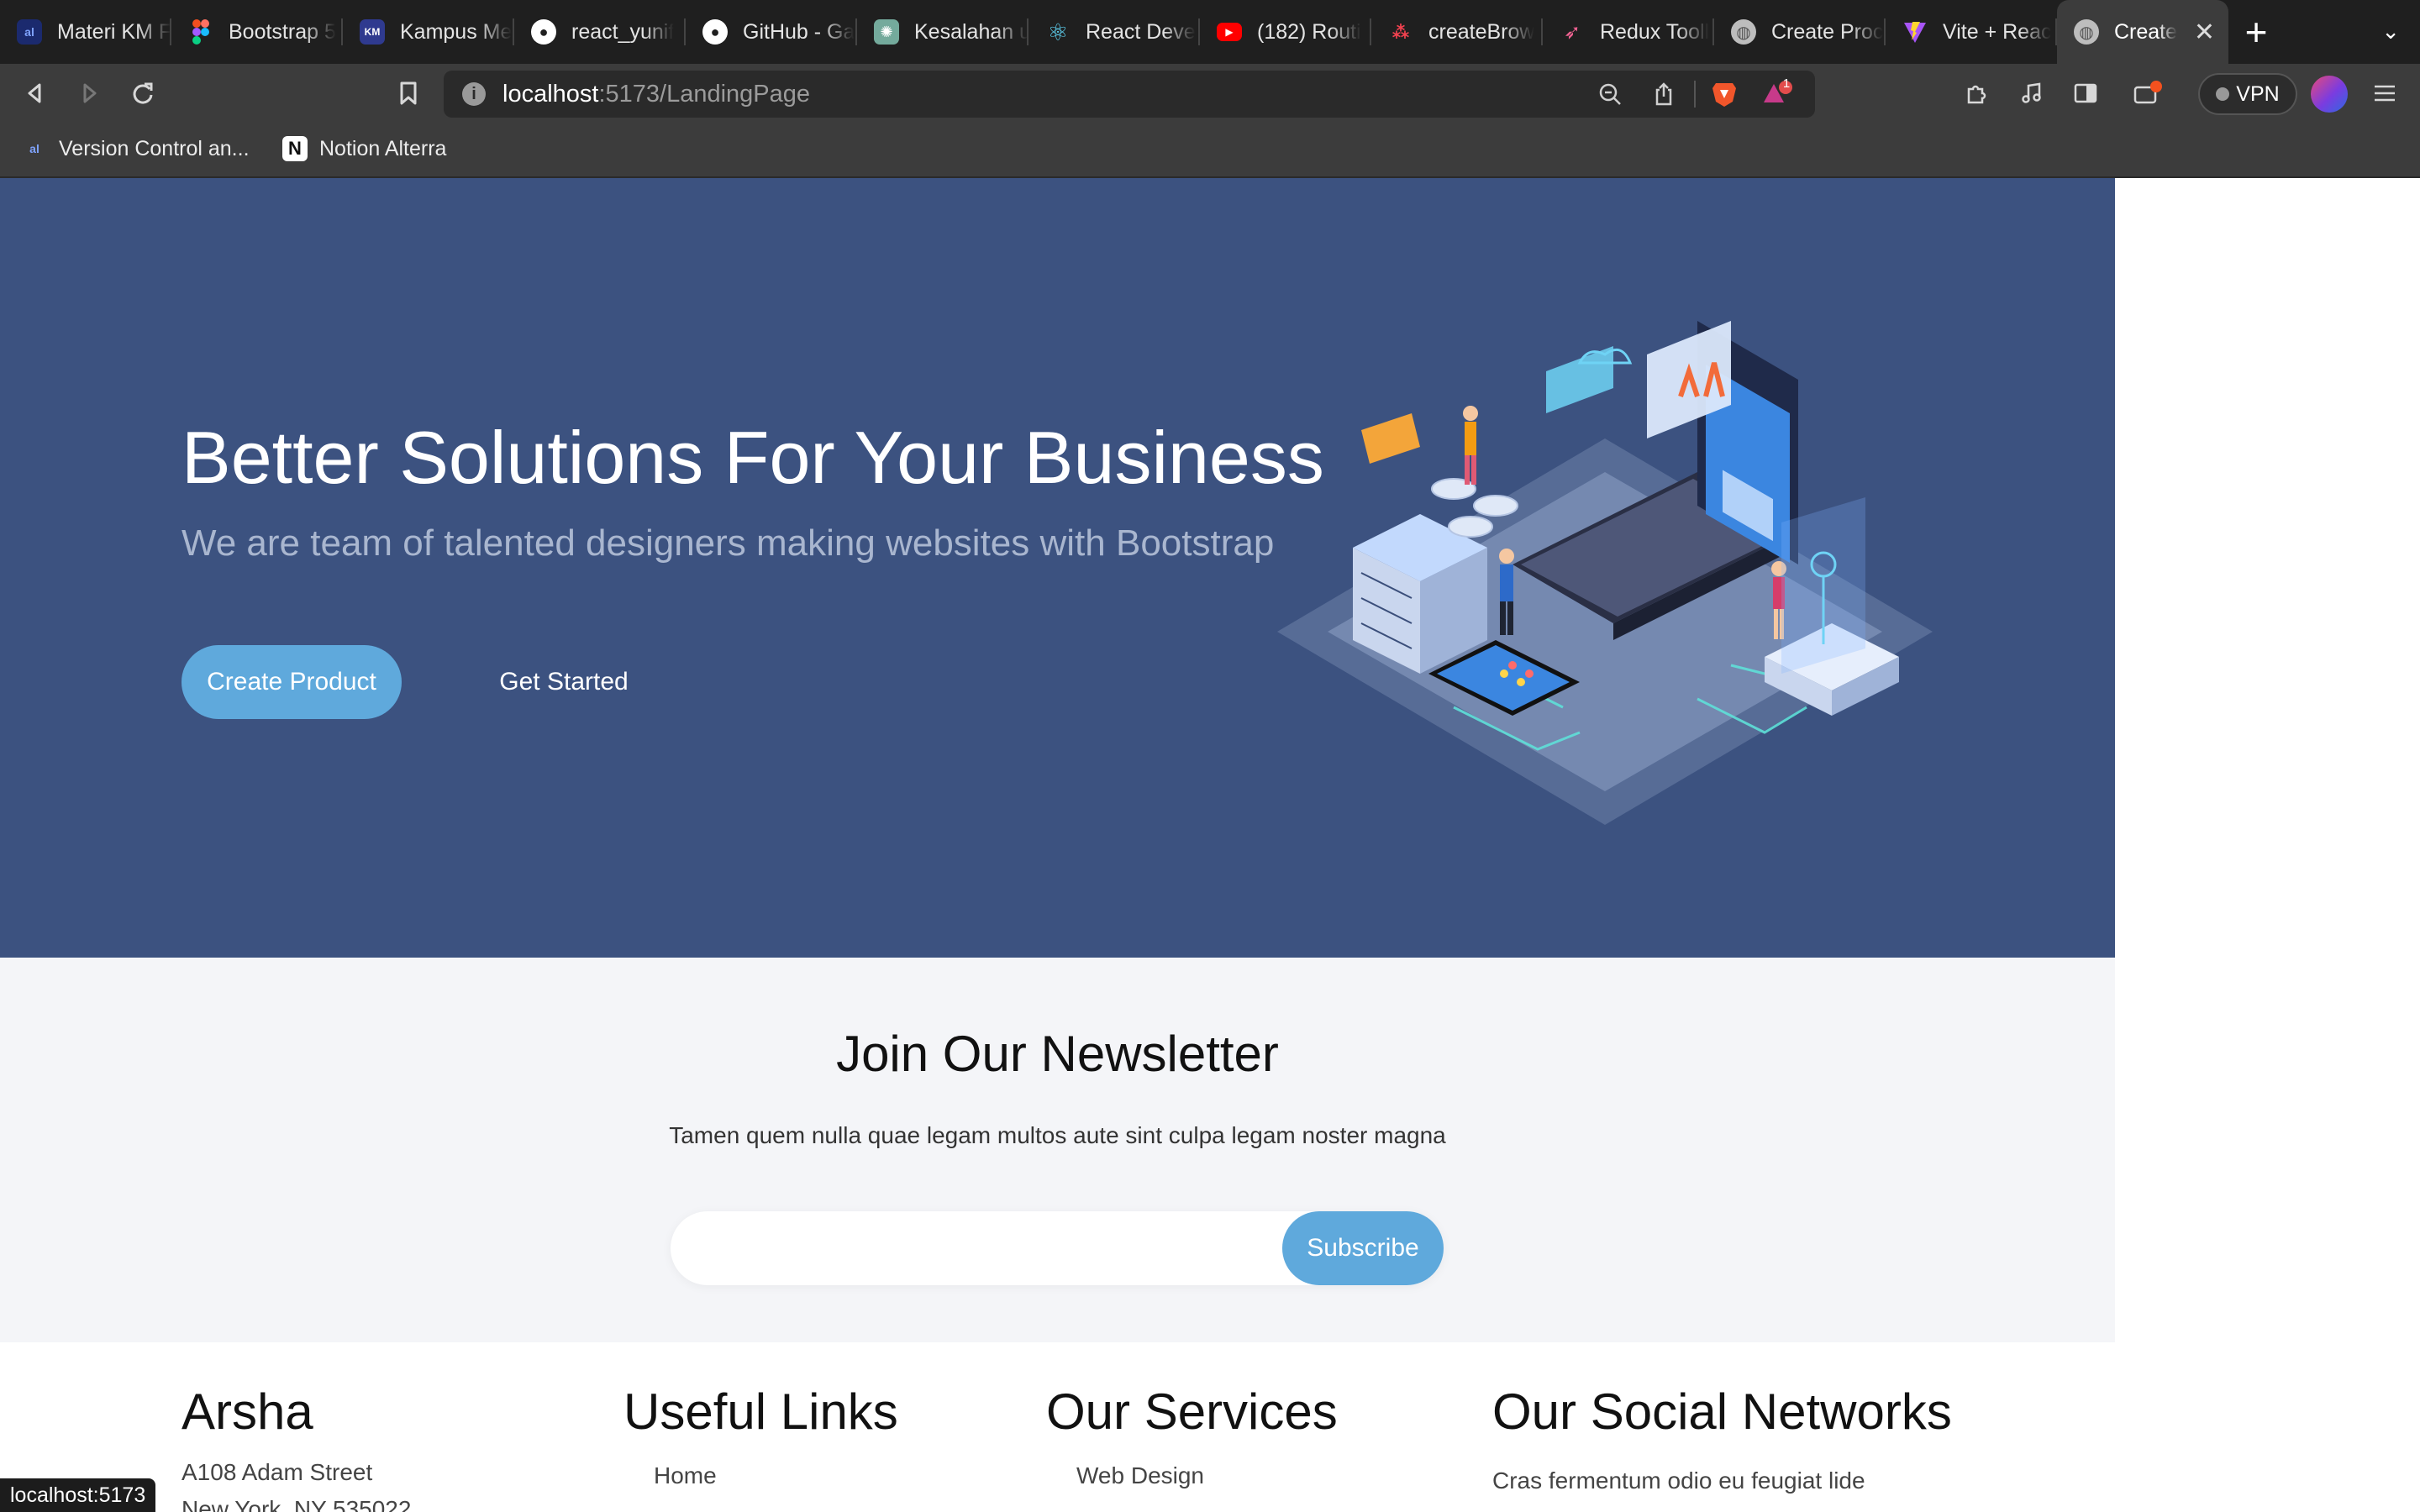 The height and width of the screenshot is (1512, 2420). What do you see at coordinates (1724, 94) in the screenshot?
I see `brave-shields-icon` at bounding box center [1724, 94].